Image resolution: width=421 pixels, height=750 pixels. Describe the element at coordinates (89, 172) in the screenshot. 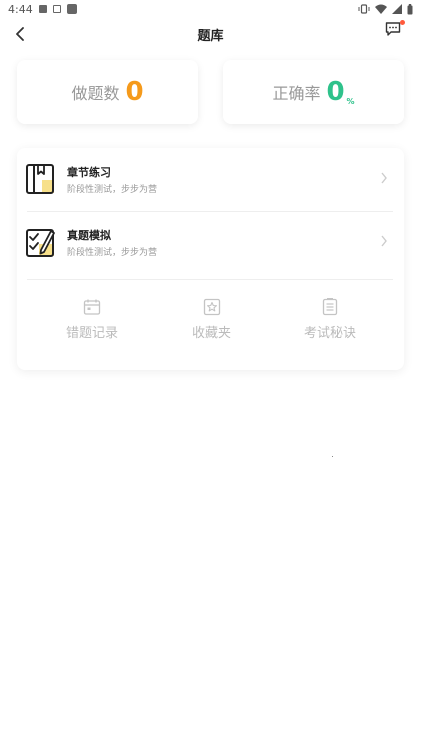

I see `chapter-practice-title: 章节练习` at that location.